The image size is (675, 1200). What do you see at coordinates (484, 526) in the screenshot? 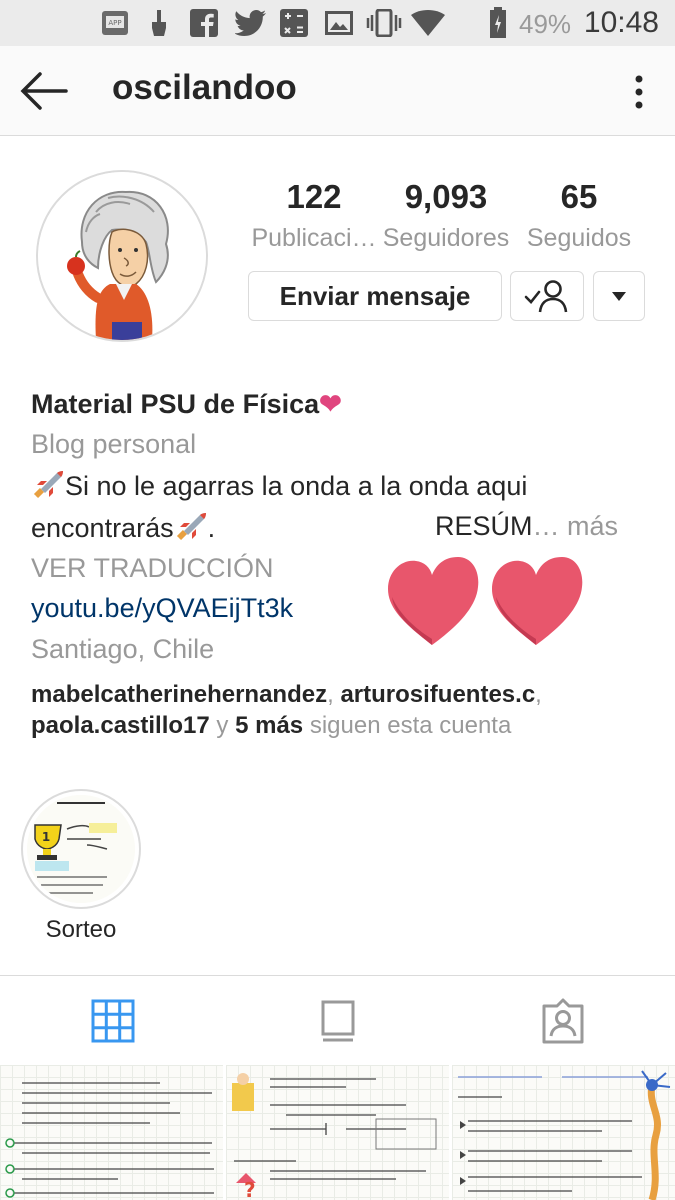
I see `bio-truncated-text: RESÚM` at bounding box center [484, 526].